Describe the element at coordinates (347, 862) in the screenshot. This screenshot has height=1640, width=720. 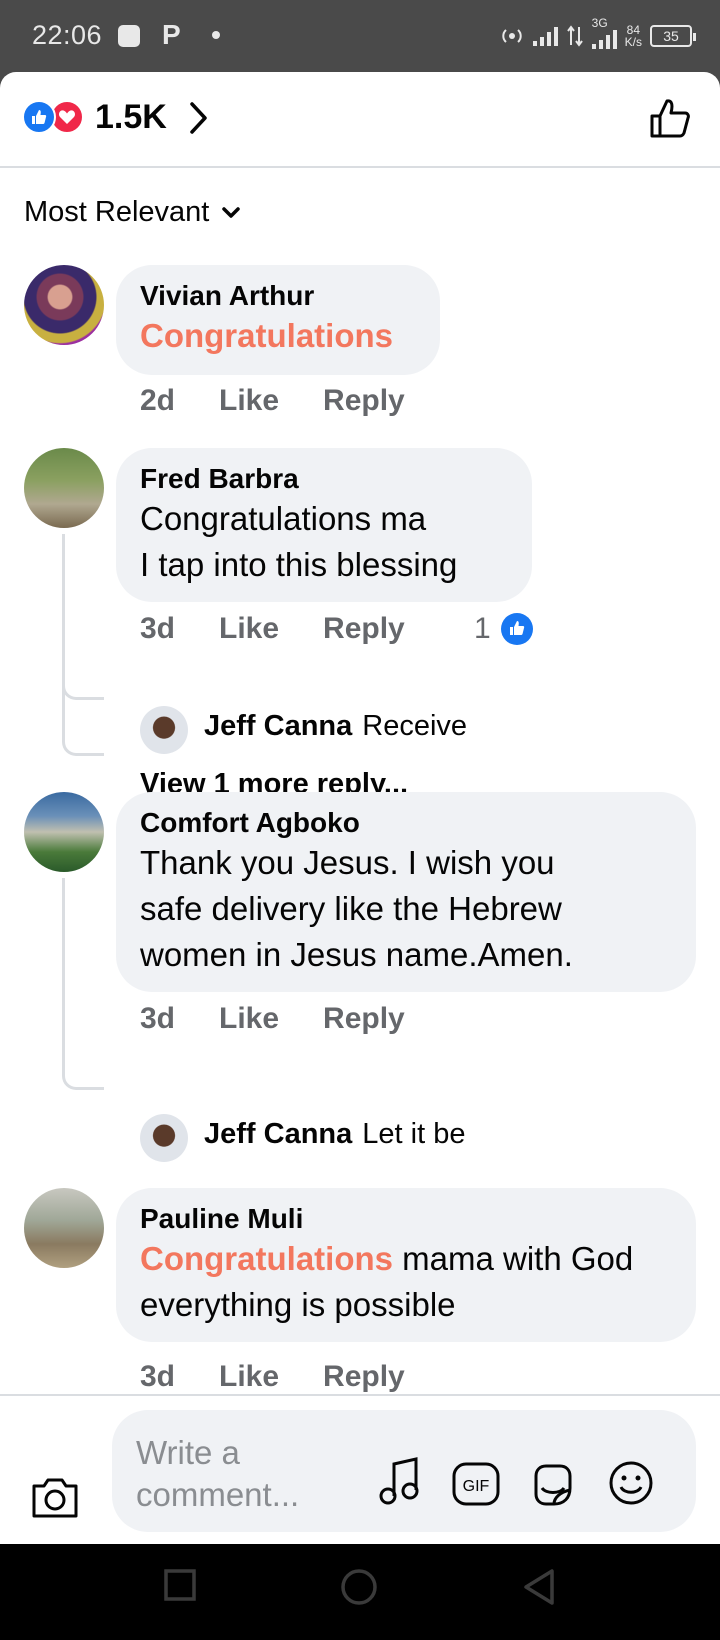
I see `comment-text: Thank you Jesus. I wish you` at that location.